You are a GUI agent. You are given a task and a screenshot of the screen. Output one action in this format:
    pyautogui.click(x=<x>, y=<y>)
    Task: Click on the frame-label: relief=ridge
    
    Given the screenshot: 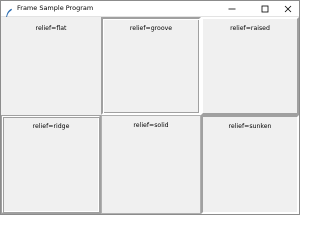 What is the action you would take?
    pyautogui.click(x=51, y=126)
    